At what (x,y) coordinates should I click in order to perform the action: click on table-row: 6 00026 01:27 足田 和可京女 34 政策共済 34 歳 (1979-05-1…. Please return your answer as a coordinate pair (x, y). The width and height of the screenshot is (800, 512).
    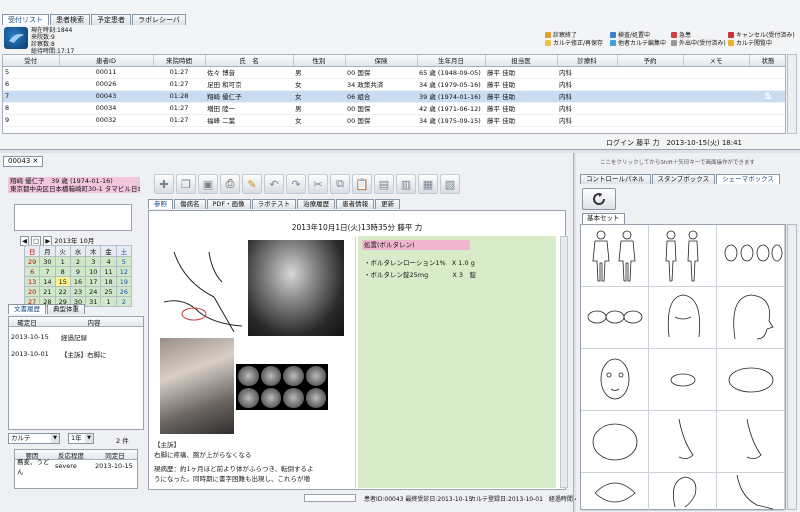
    Looking at the image, I should click on (394, 84).